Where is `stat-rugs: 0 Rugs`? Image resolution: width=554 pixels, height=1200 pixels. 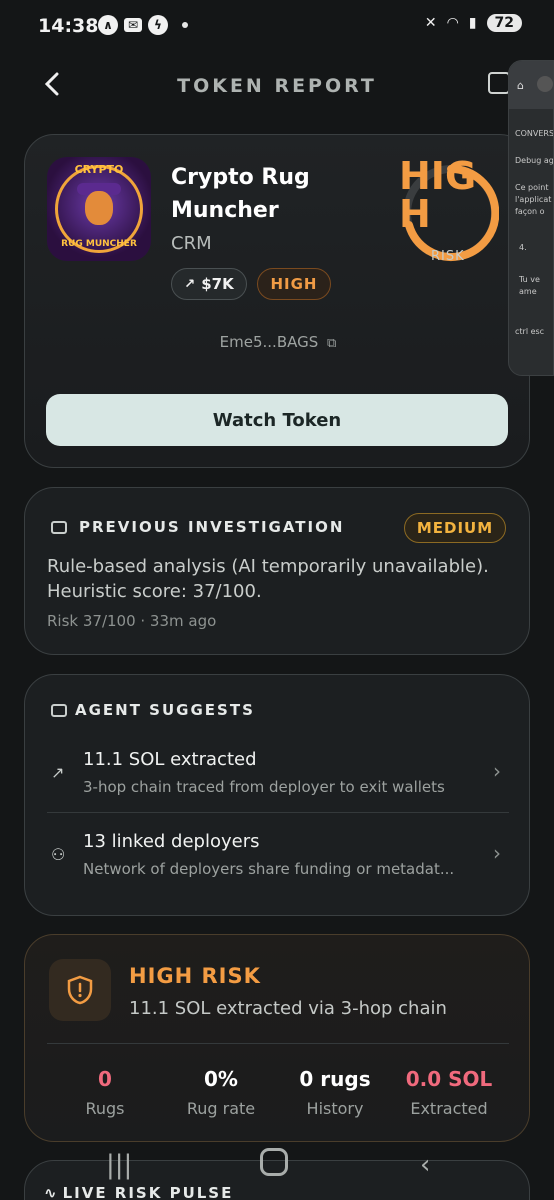
stat-rugs: 0 Rugs is located at coordinates (105, 1092).